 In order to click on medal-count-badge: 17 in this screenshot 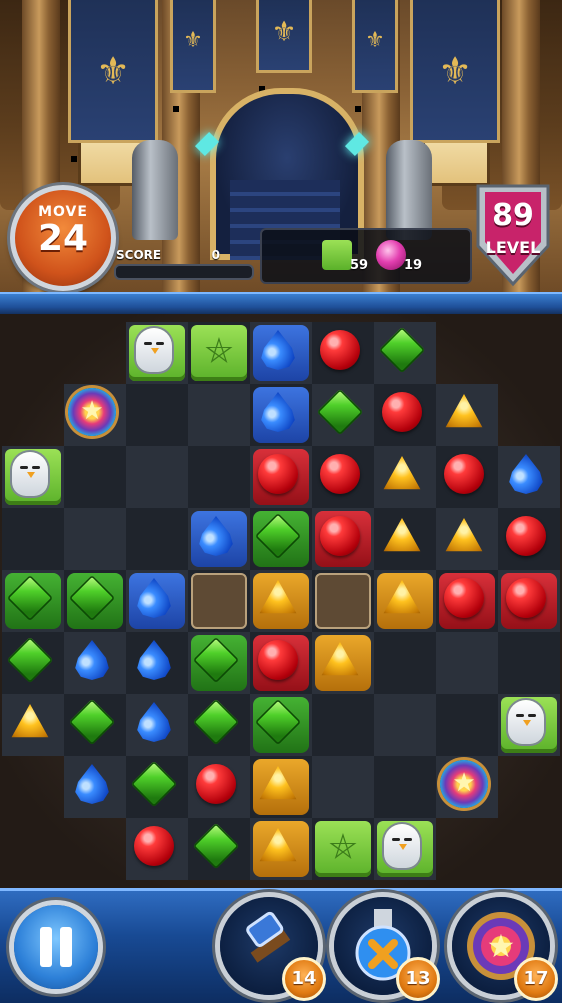, I will do `click(536, 979)`.